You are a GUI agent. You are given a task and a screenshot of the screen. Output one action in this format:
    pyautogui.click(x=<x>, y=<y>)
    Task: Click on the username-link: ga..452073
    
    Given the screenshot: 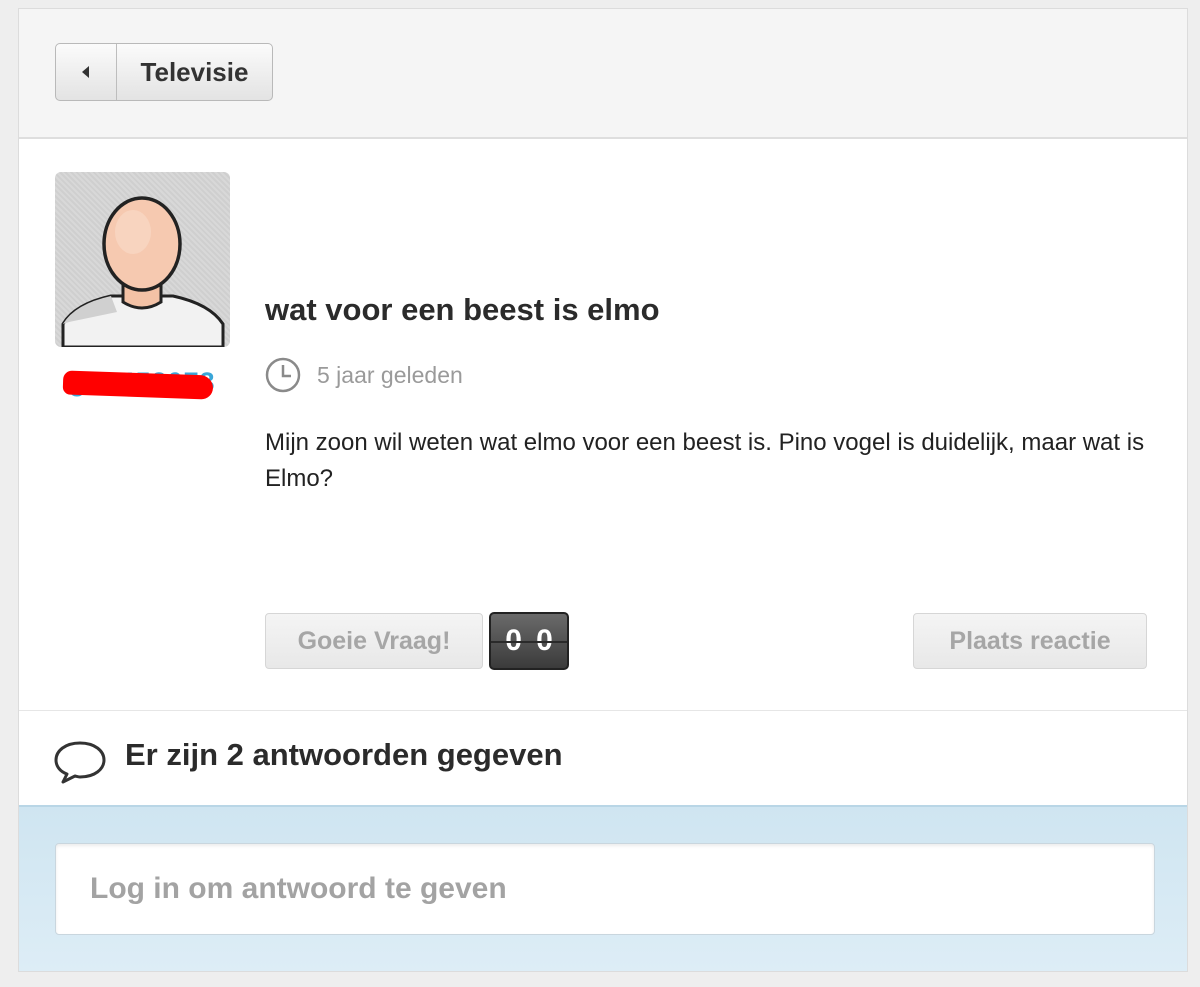 What is the action you would take?
    pyautogui.click(x=142, y=385)
    